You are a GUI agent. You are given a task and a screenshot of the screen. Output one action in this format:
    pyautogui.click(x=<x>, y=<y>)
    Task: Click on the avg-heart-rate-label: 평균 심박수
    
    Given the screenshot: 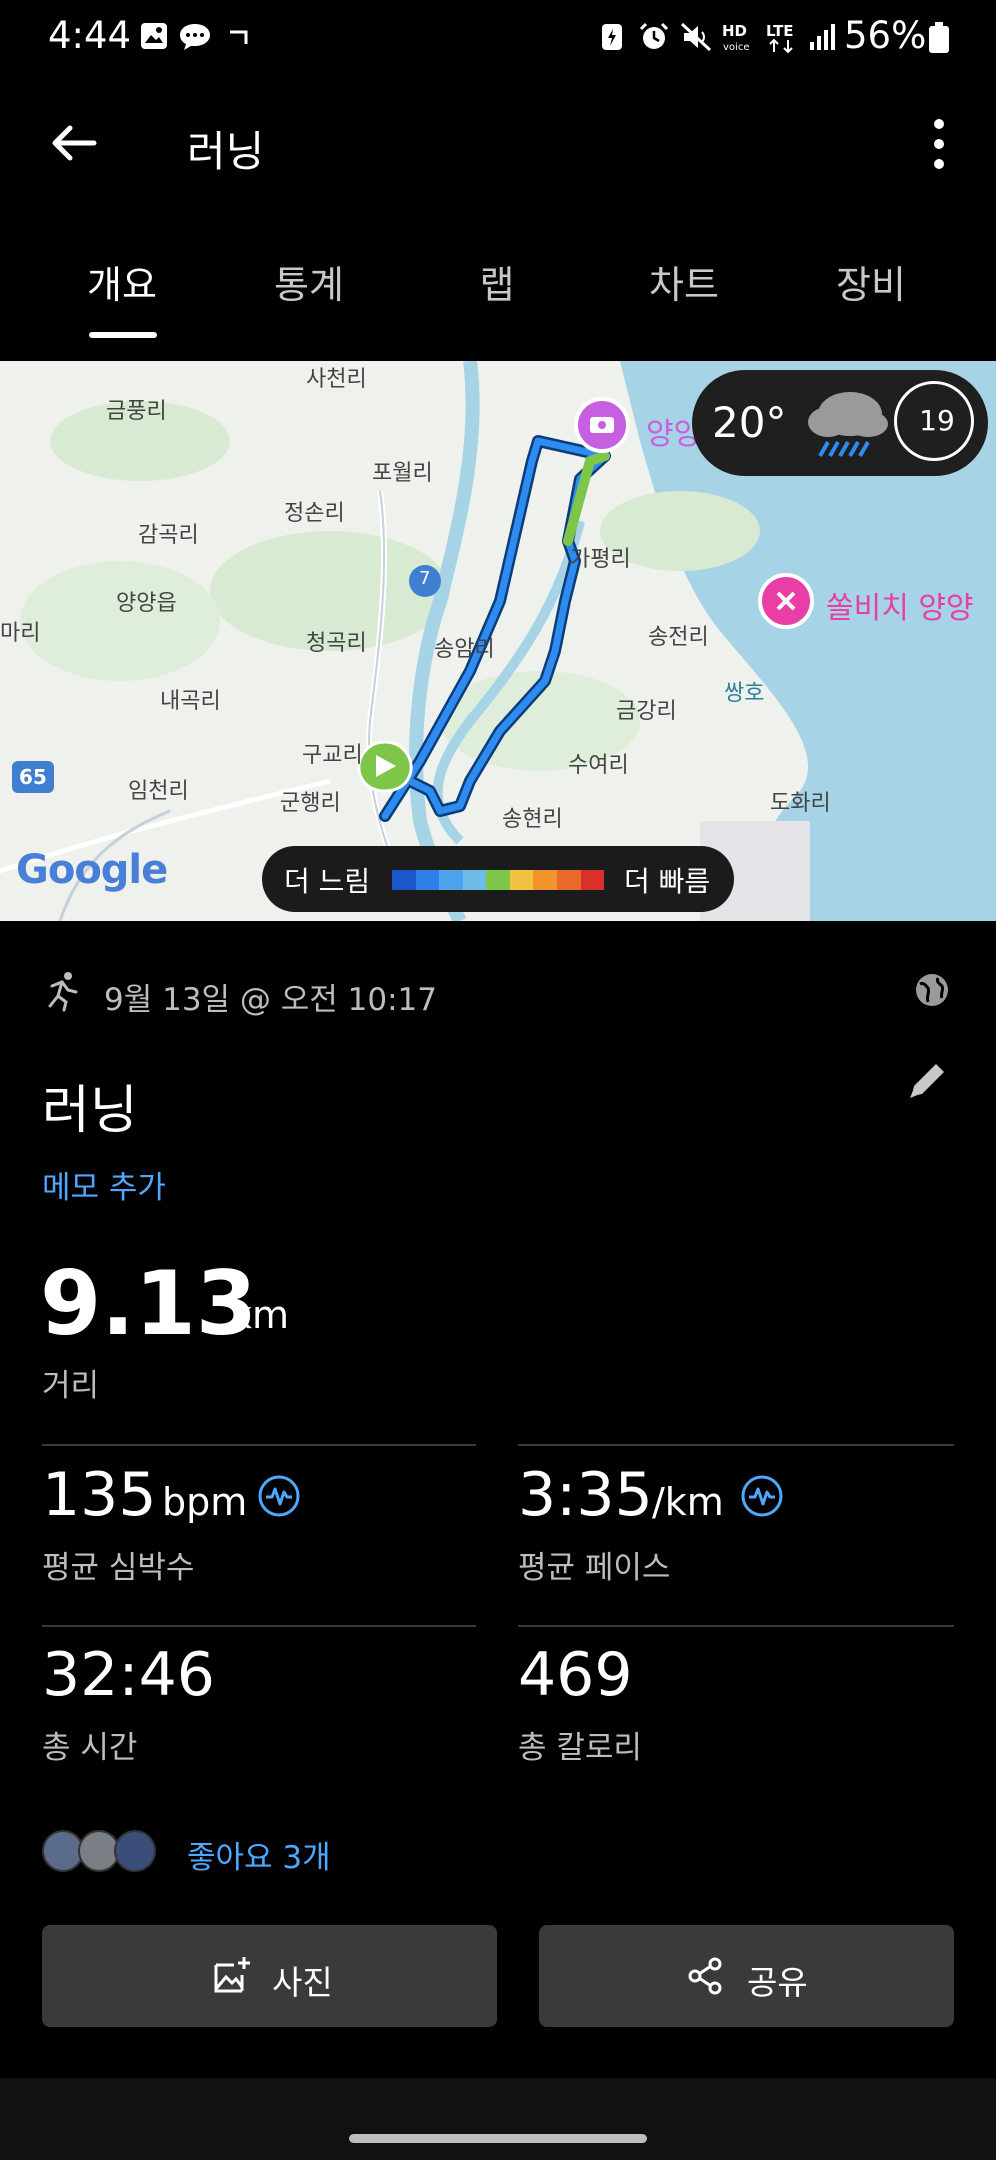 What is the action you would take?
    pyautogui.click(x=118, y=1568)
    